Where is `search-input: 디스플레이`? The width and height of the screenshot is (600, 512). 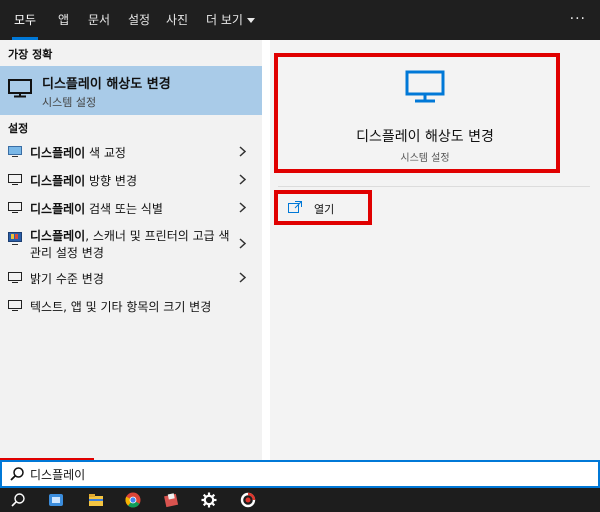
search-input: 디스플레이 is located at coordinates (57, 474).